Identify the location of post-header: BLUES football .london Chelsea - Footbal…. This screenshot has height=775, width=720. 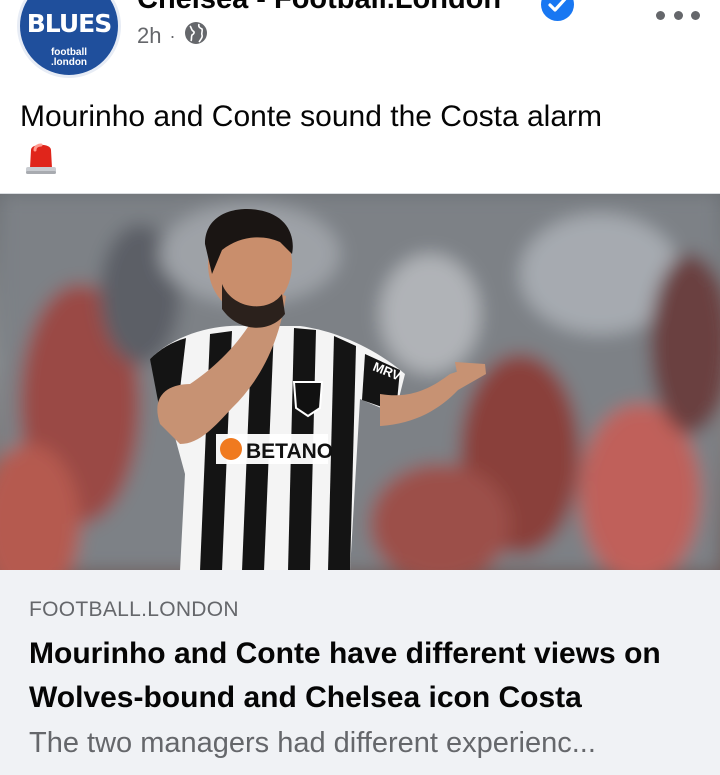
(360, 40).